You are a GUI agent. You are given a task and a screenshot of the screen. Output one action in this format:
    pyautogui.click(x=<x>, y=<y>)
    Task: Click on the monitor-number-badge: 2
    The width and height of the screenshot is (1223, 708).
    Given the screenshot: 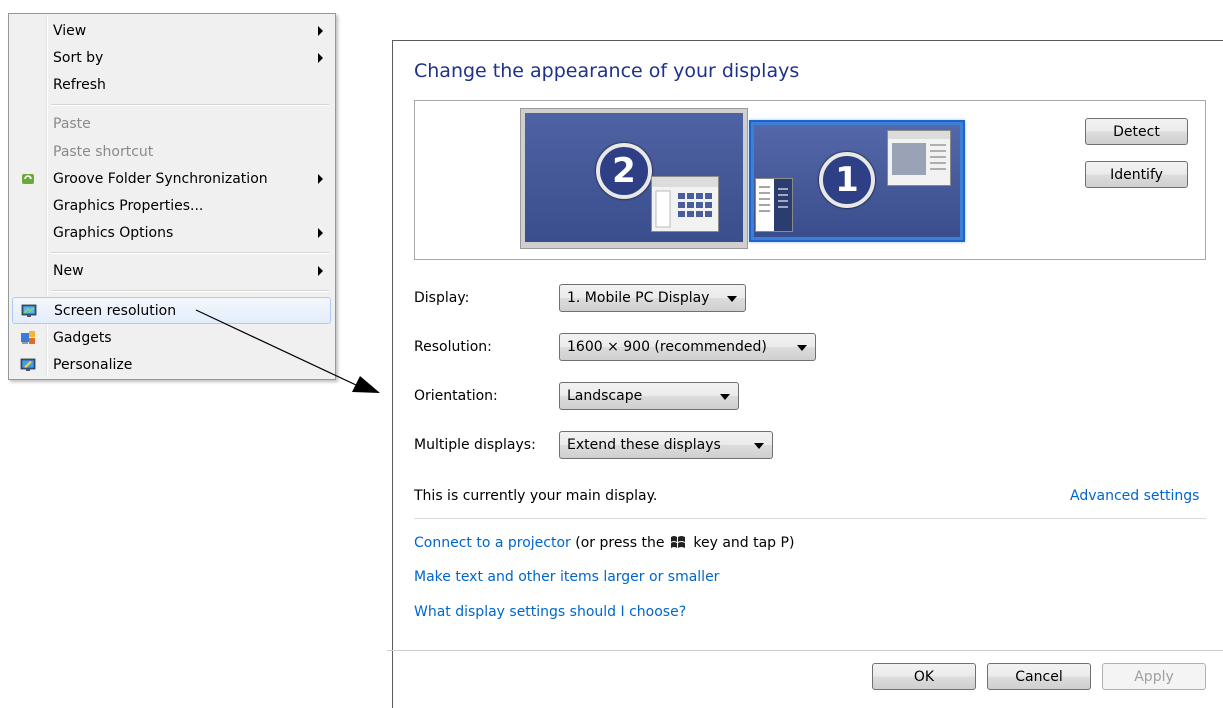 What is the action you would take?
    pyautogui.click(x=624, y=171)
    